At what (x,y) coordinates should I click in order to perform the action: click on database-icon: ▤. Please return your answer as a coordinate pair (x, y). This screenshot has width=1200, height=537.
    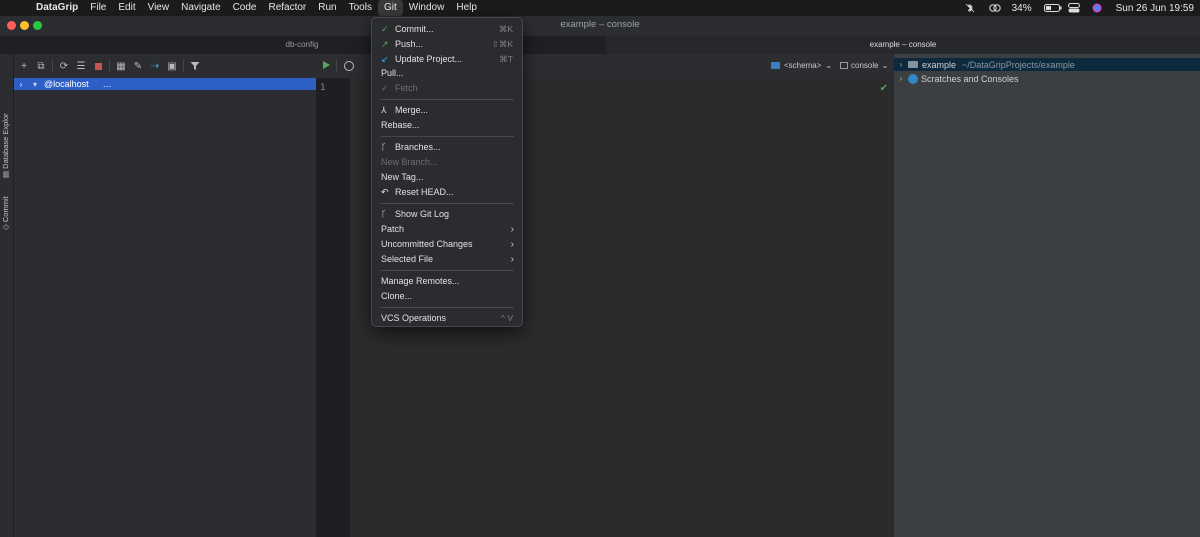
    Looking at the image, I should click on (5, 173).